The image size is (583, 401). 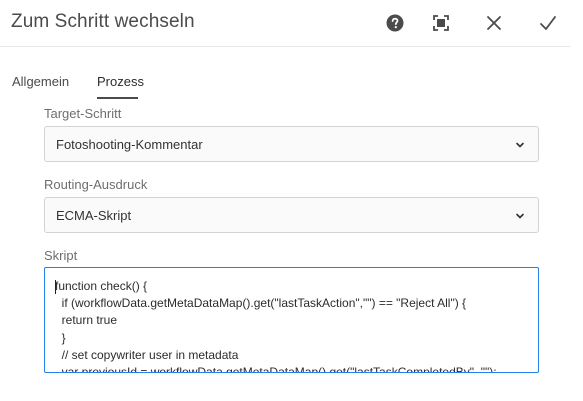 What do you see at coordinates (83, 113) in the screenshot?
I see `target-step-label: Target-Schritt` at bounding box center [83, 113].